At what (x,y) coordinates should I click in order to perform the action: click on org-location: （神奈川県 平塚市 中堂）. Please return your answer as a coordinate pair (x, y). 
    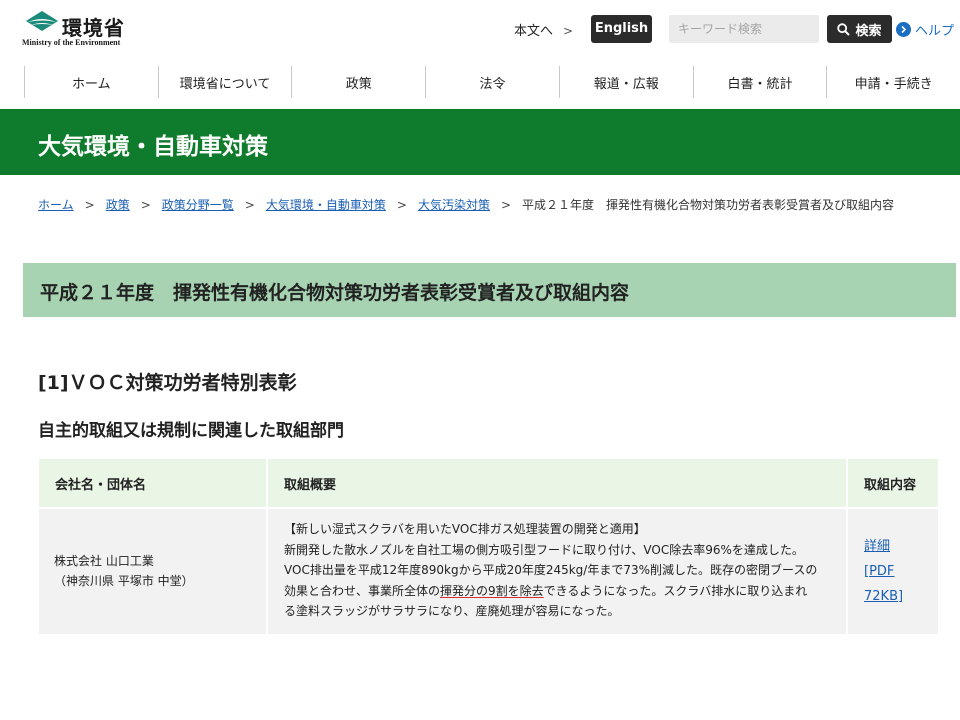
    Looking at the image, I should click on (124, 581).